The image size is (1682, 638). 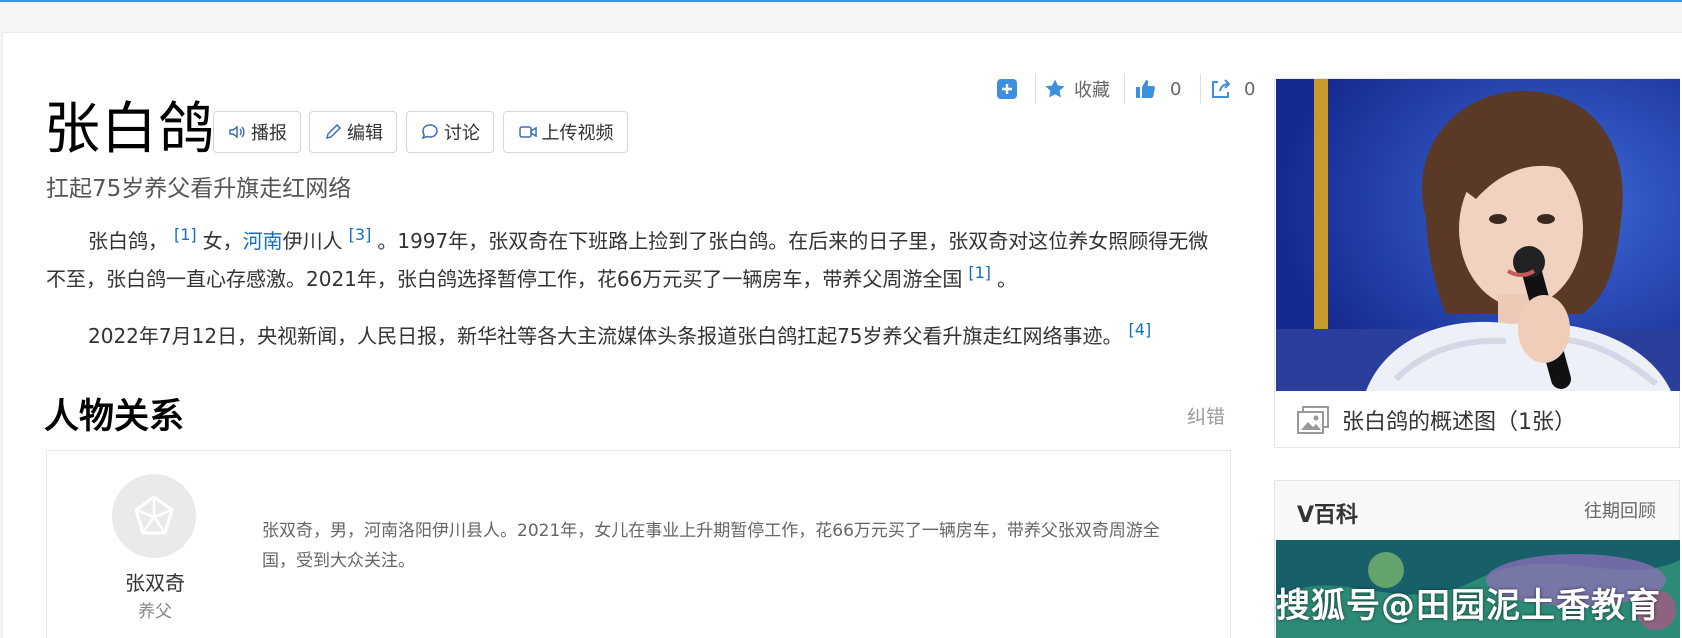 I want to click on discuss-label: 讨论, so click(x=462, y=133).